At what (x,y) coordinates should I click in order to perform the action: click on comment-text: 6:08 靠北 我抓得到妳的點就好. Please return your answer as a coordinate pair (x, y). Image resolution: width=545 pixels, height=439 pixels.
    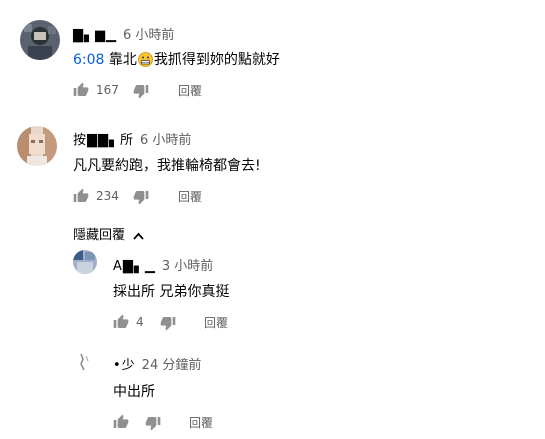
    Looking at the image, I should click on (176, 60).